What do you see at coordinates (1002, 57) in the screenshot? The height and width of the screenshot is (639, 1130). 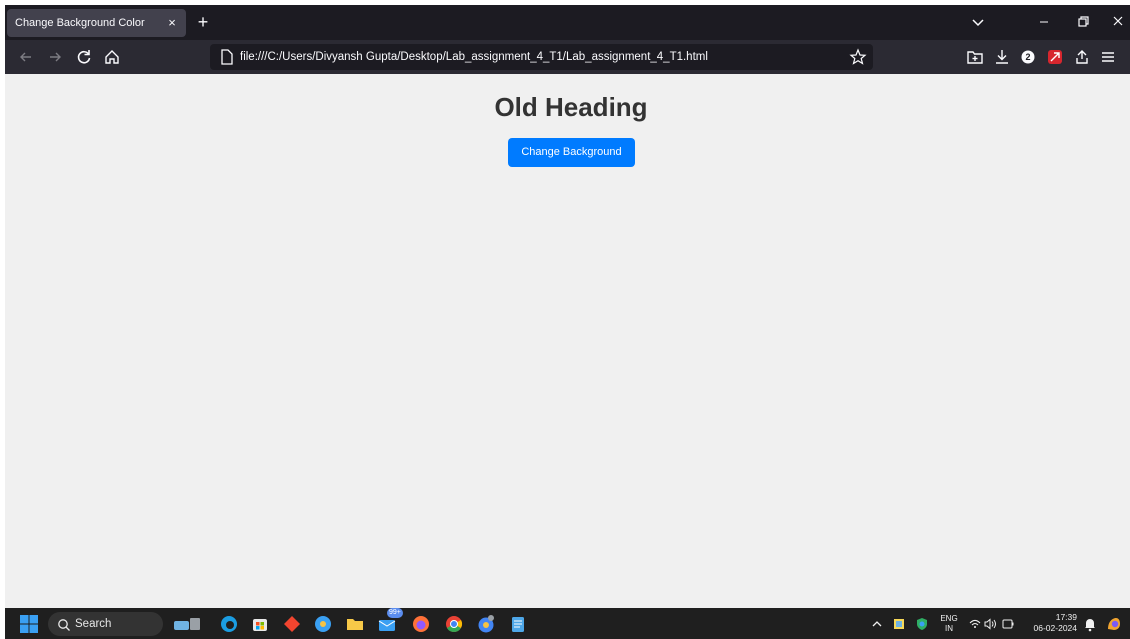 I see `downloads-icon` at bounding box center [1002, 57].